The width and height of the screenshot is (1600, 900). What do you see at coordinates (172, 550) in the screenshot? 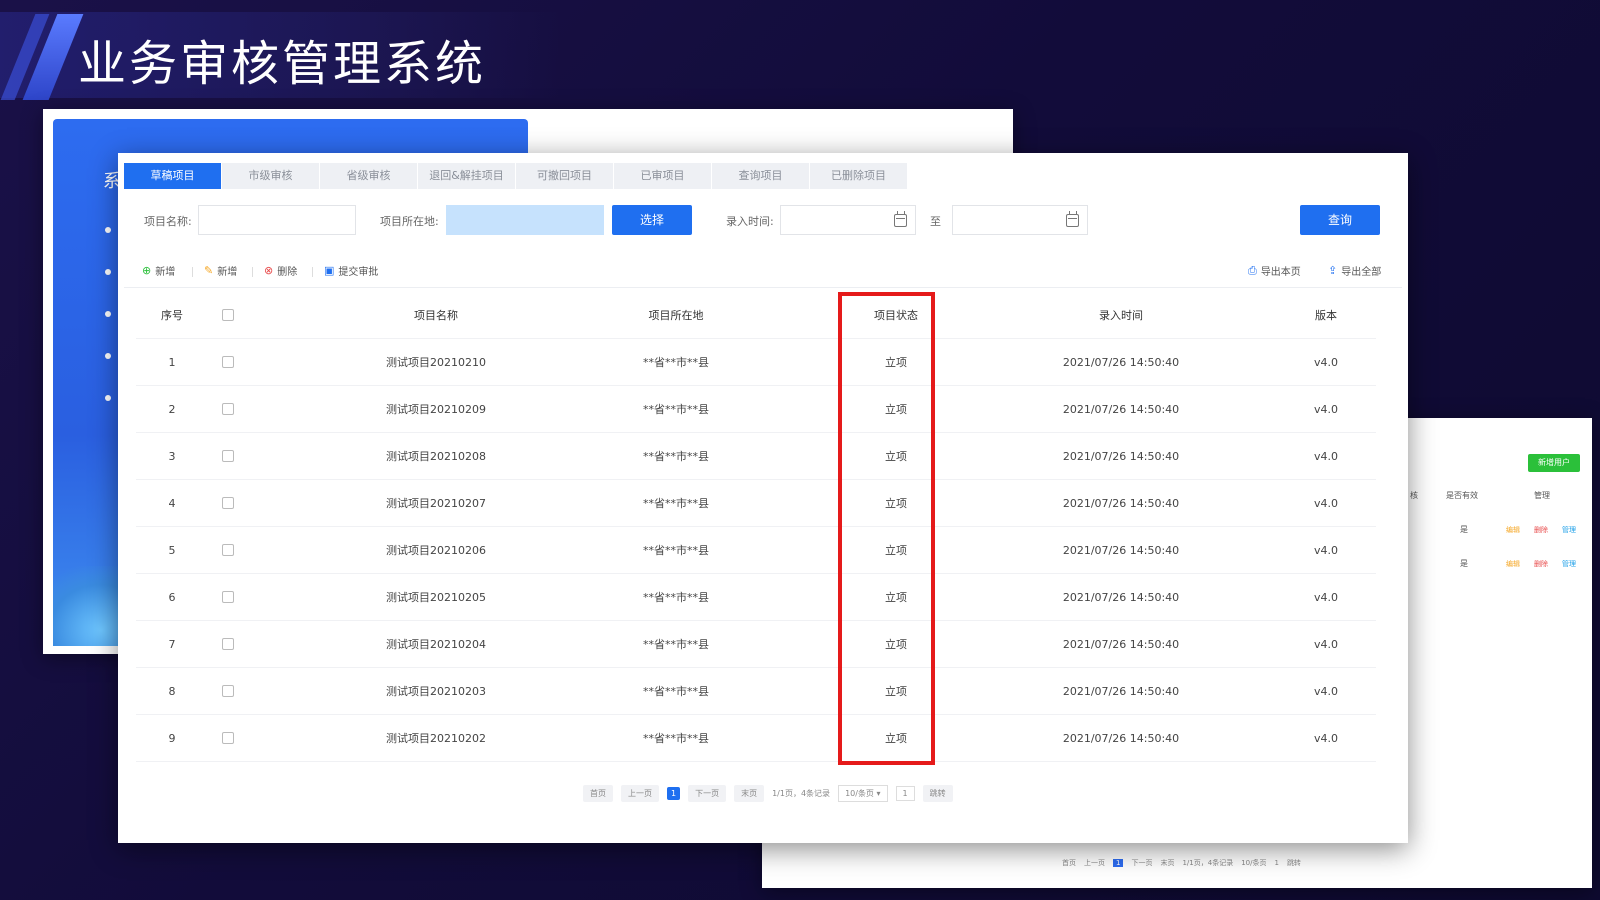
I see `cell-index: 5` at bounding box center [172, 550].